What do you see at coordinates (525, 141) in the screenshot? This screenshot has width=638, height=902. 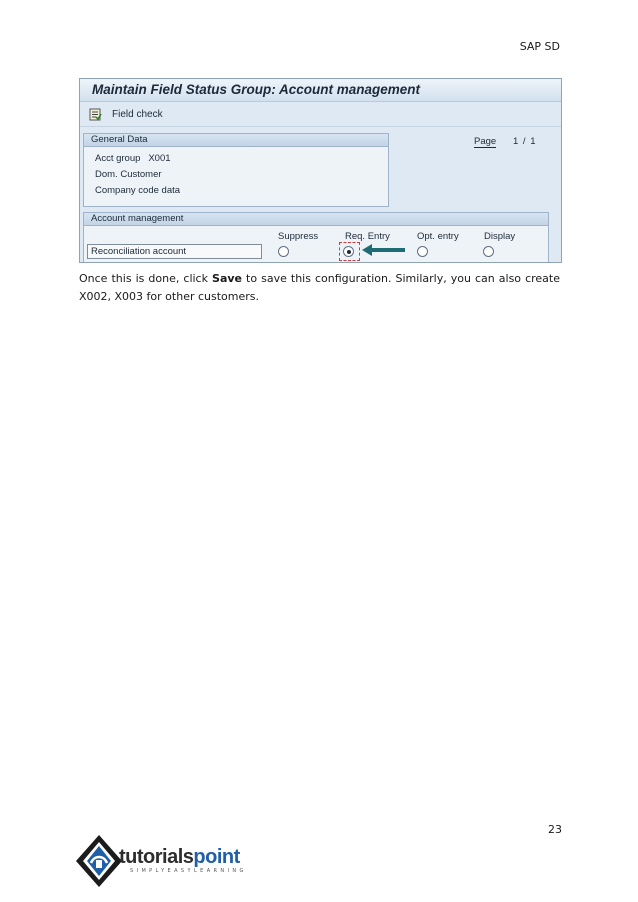 I see `page-value: 1 / 1` at bounding box center [525, 141].